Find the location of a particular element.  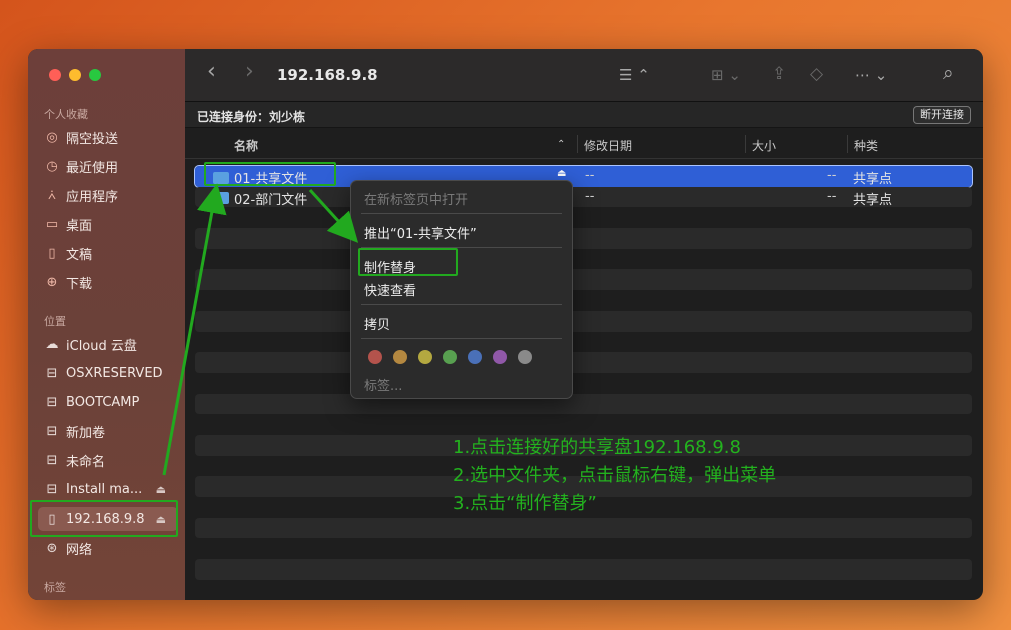

sidebar-item-label: OSXRESERVED is located at coordinates (114, 373).